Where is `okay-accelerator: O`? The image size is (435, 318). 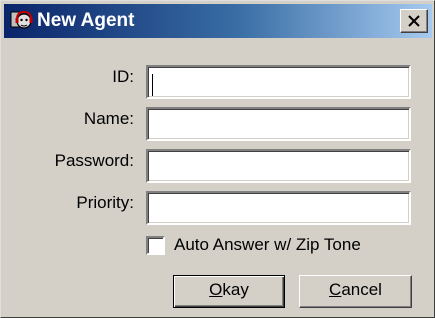
okay-accelerator: O is located at coordinates (216, 289).